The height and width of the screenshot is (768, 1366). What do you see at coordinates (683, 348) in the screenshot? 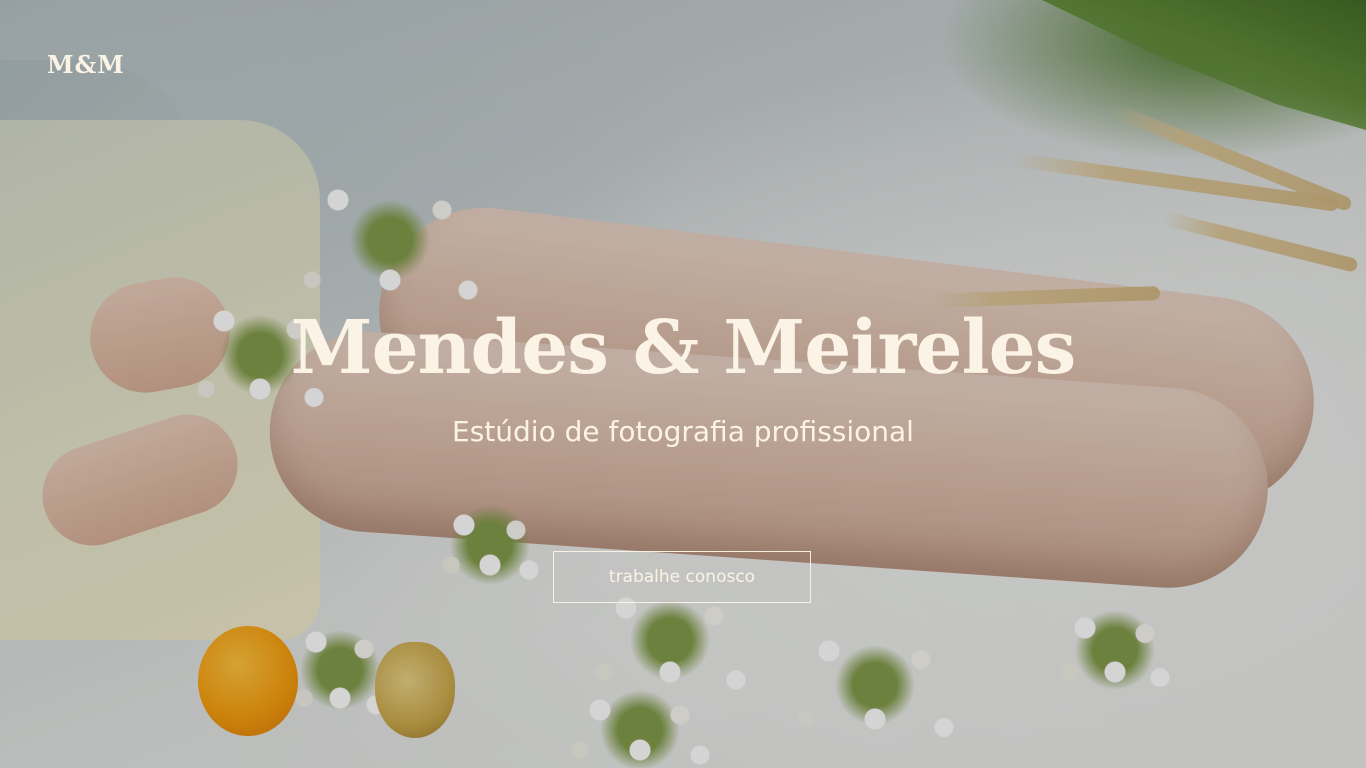
I see `hero-title: Mendes & Meireles` at bounding box center [683, 348].